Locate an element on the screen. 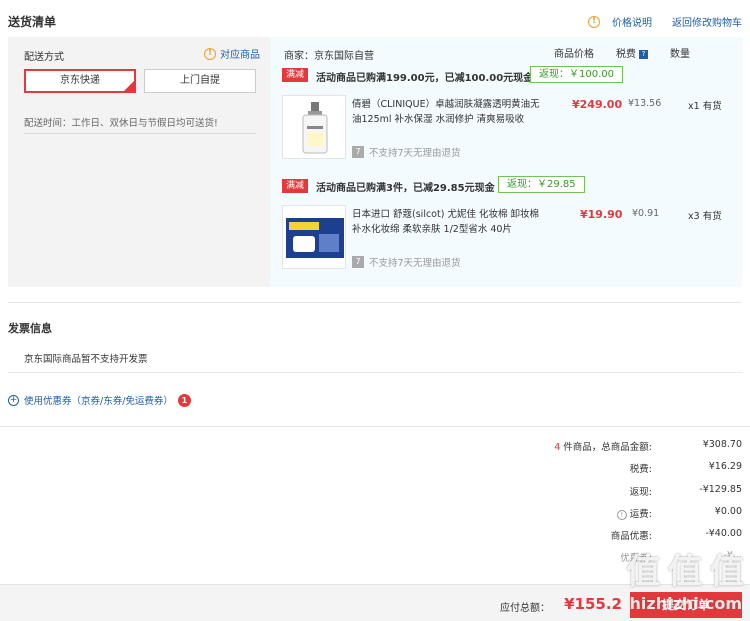  discount-value: -¥40.00 is located at coordinates (723, 533).